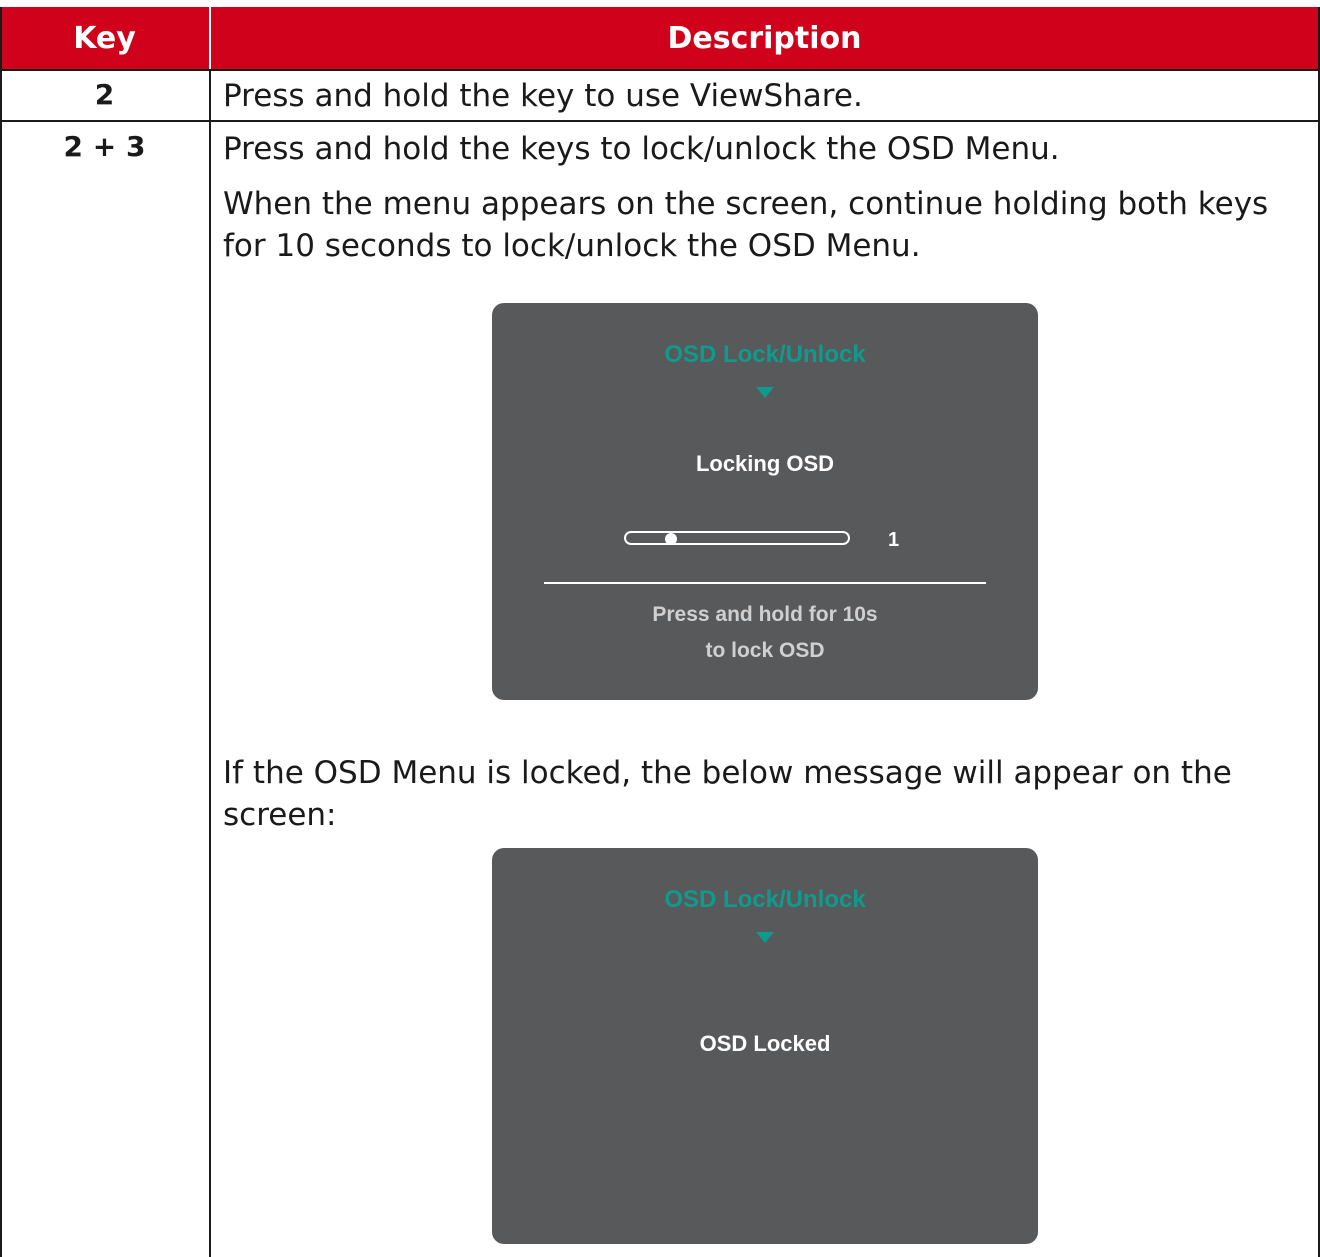  What do you see at coordinates (1, 632) in the screenshot?
I see `table-left-border` at bounding box center [1, 632].